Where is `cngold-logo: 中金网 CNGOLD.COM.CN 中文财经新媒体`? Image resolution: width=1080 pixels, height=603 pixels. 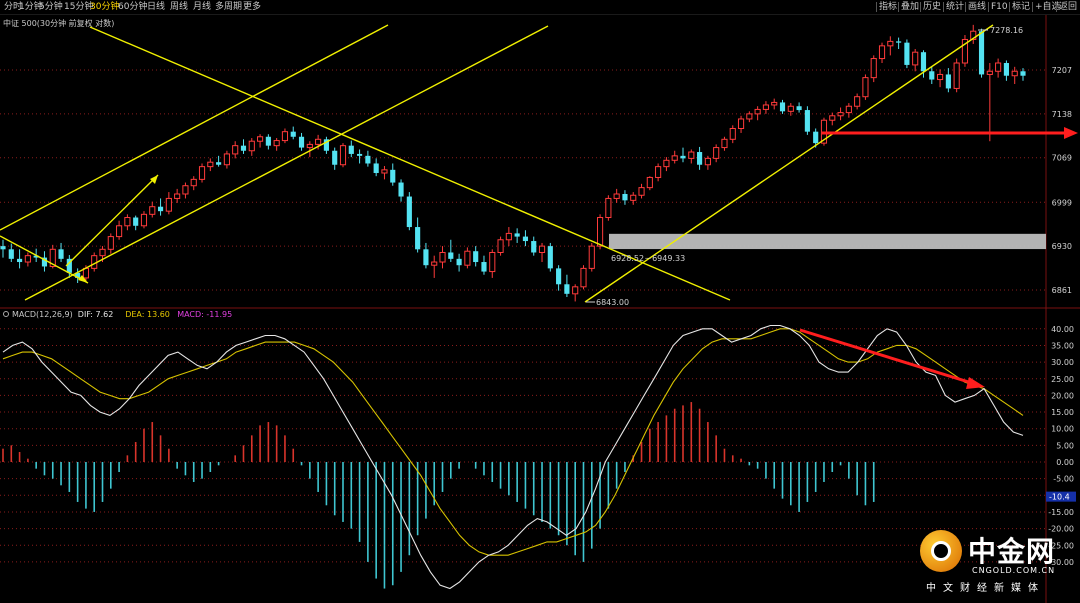 cngold-logo: 中金网 CNGOLD.COM.CN 中文财经新媒体 is located at coordinates (995, 561).